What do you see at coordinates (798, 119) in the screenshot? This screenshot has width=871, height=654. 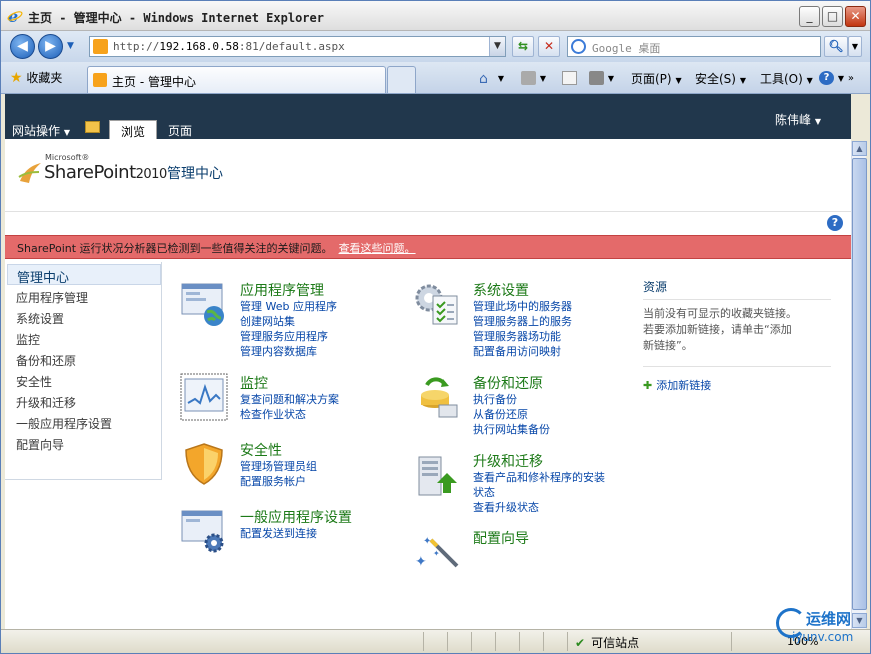 I see `user-menu: 陈伟峰 ▼` at bounding box center [798, 119].